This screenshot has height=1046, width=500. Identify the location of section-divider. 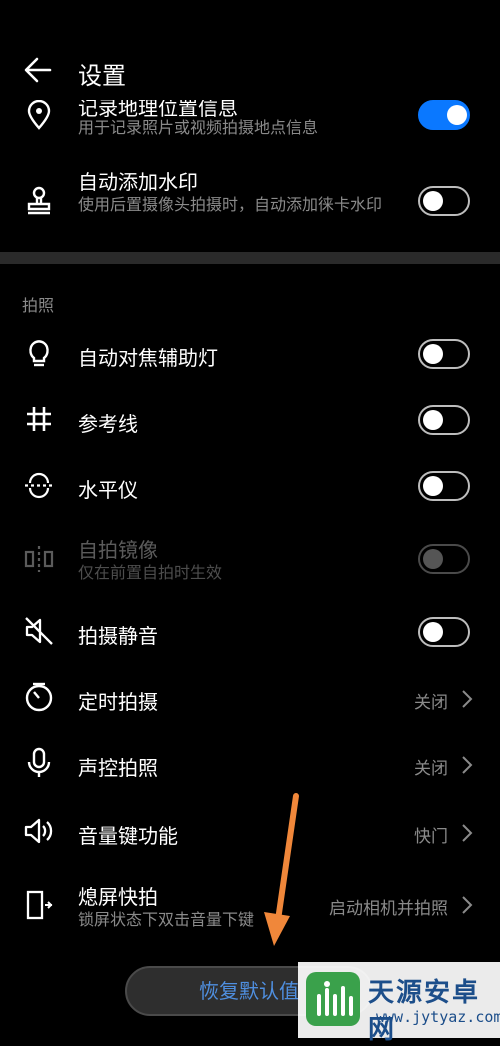
(250, 258).